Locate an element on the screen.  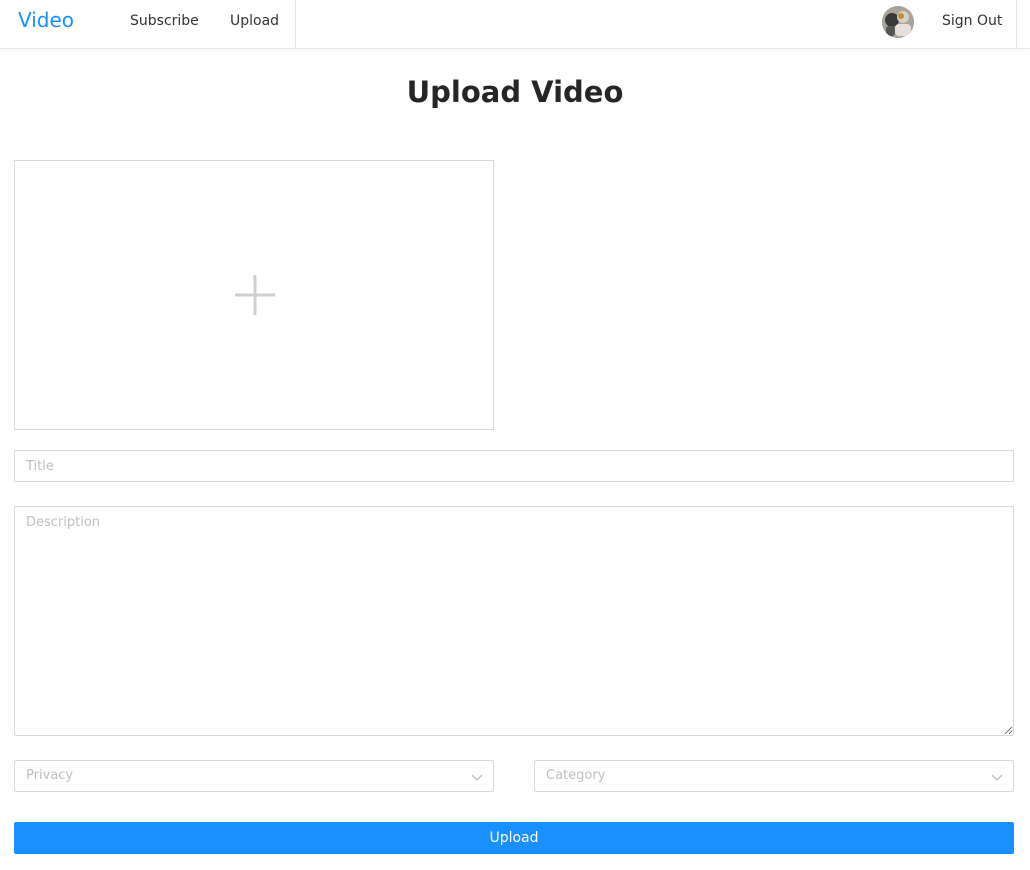
nav-subscribe-link: Subscribe is located at coordinates (164, 21).